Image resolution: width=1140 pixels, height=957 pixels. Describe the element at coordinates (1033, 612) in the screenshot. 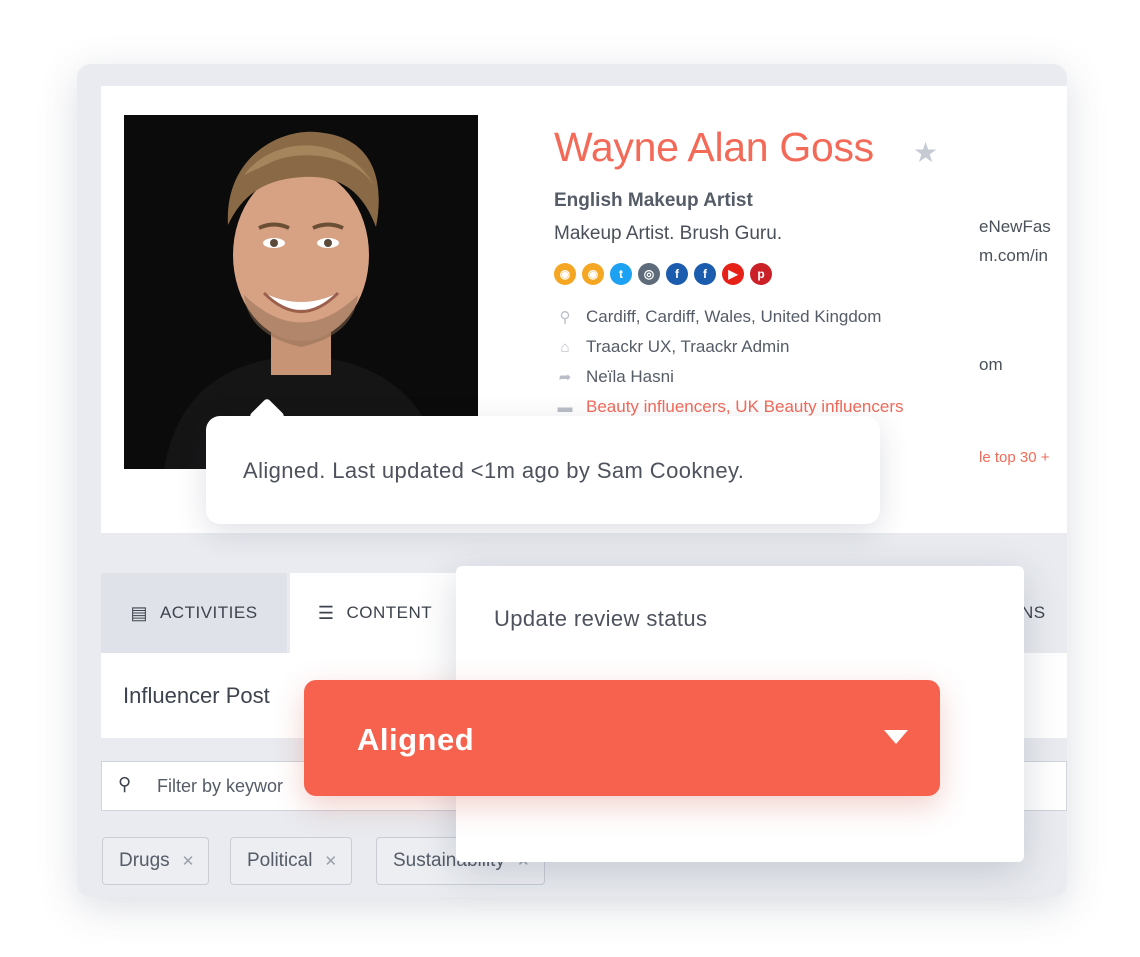

I see `tab-label: NS` at that location.